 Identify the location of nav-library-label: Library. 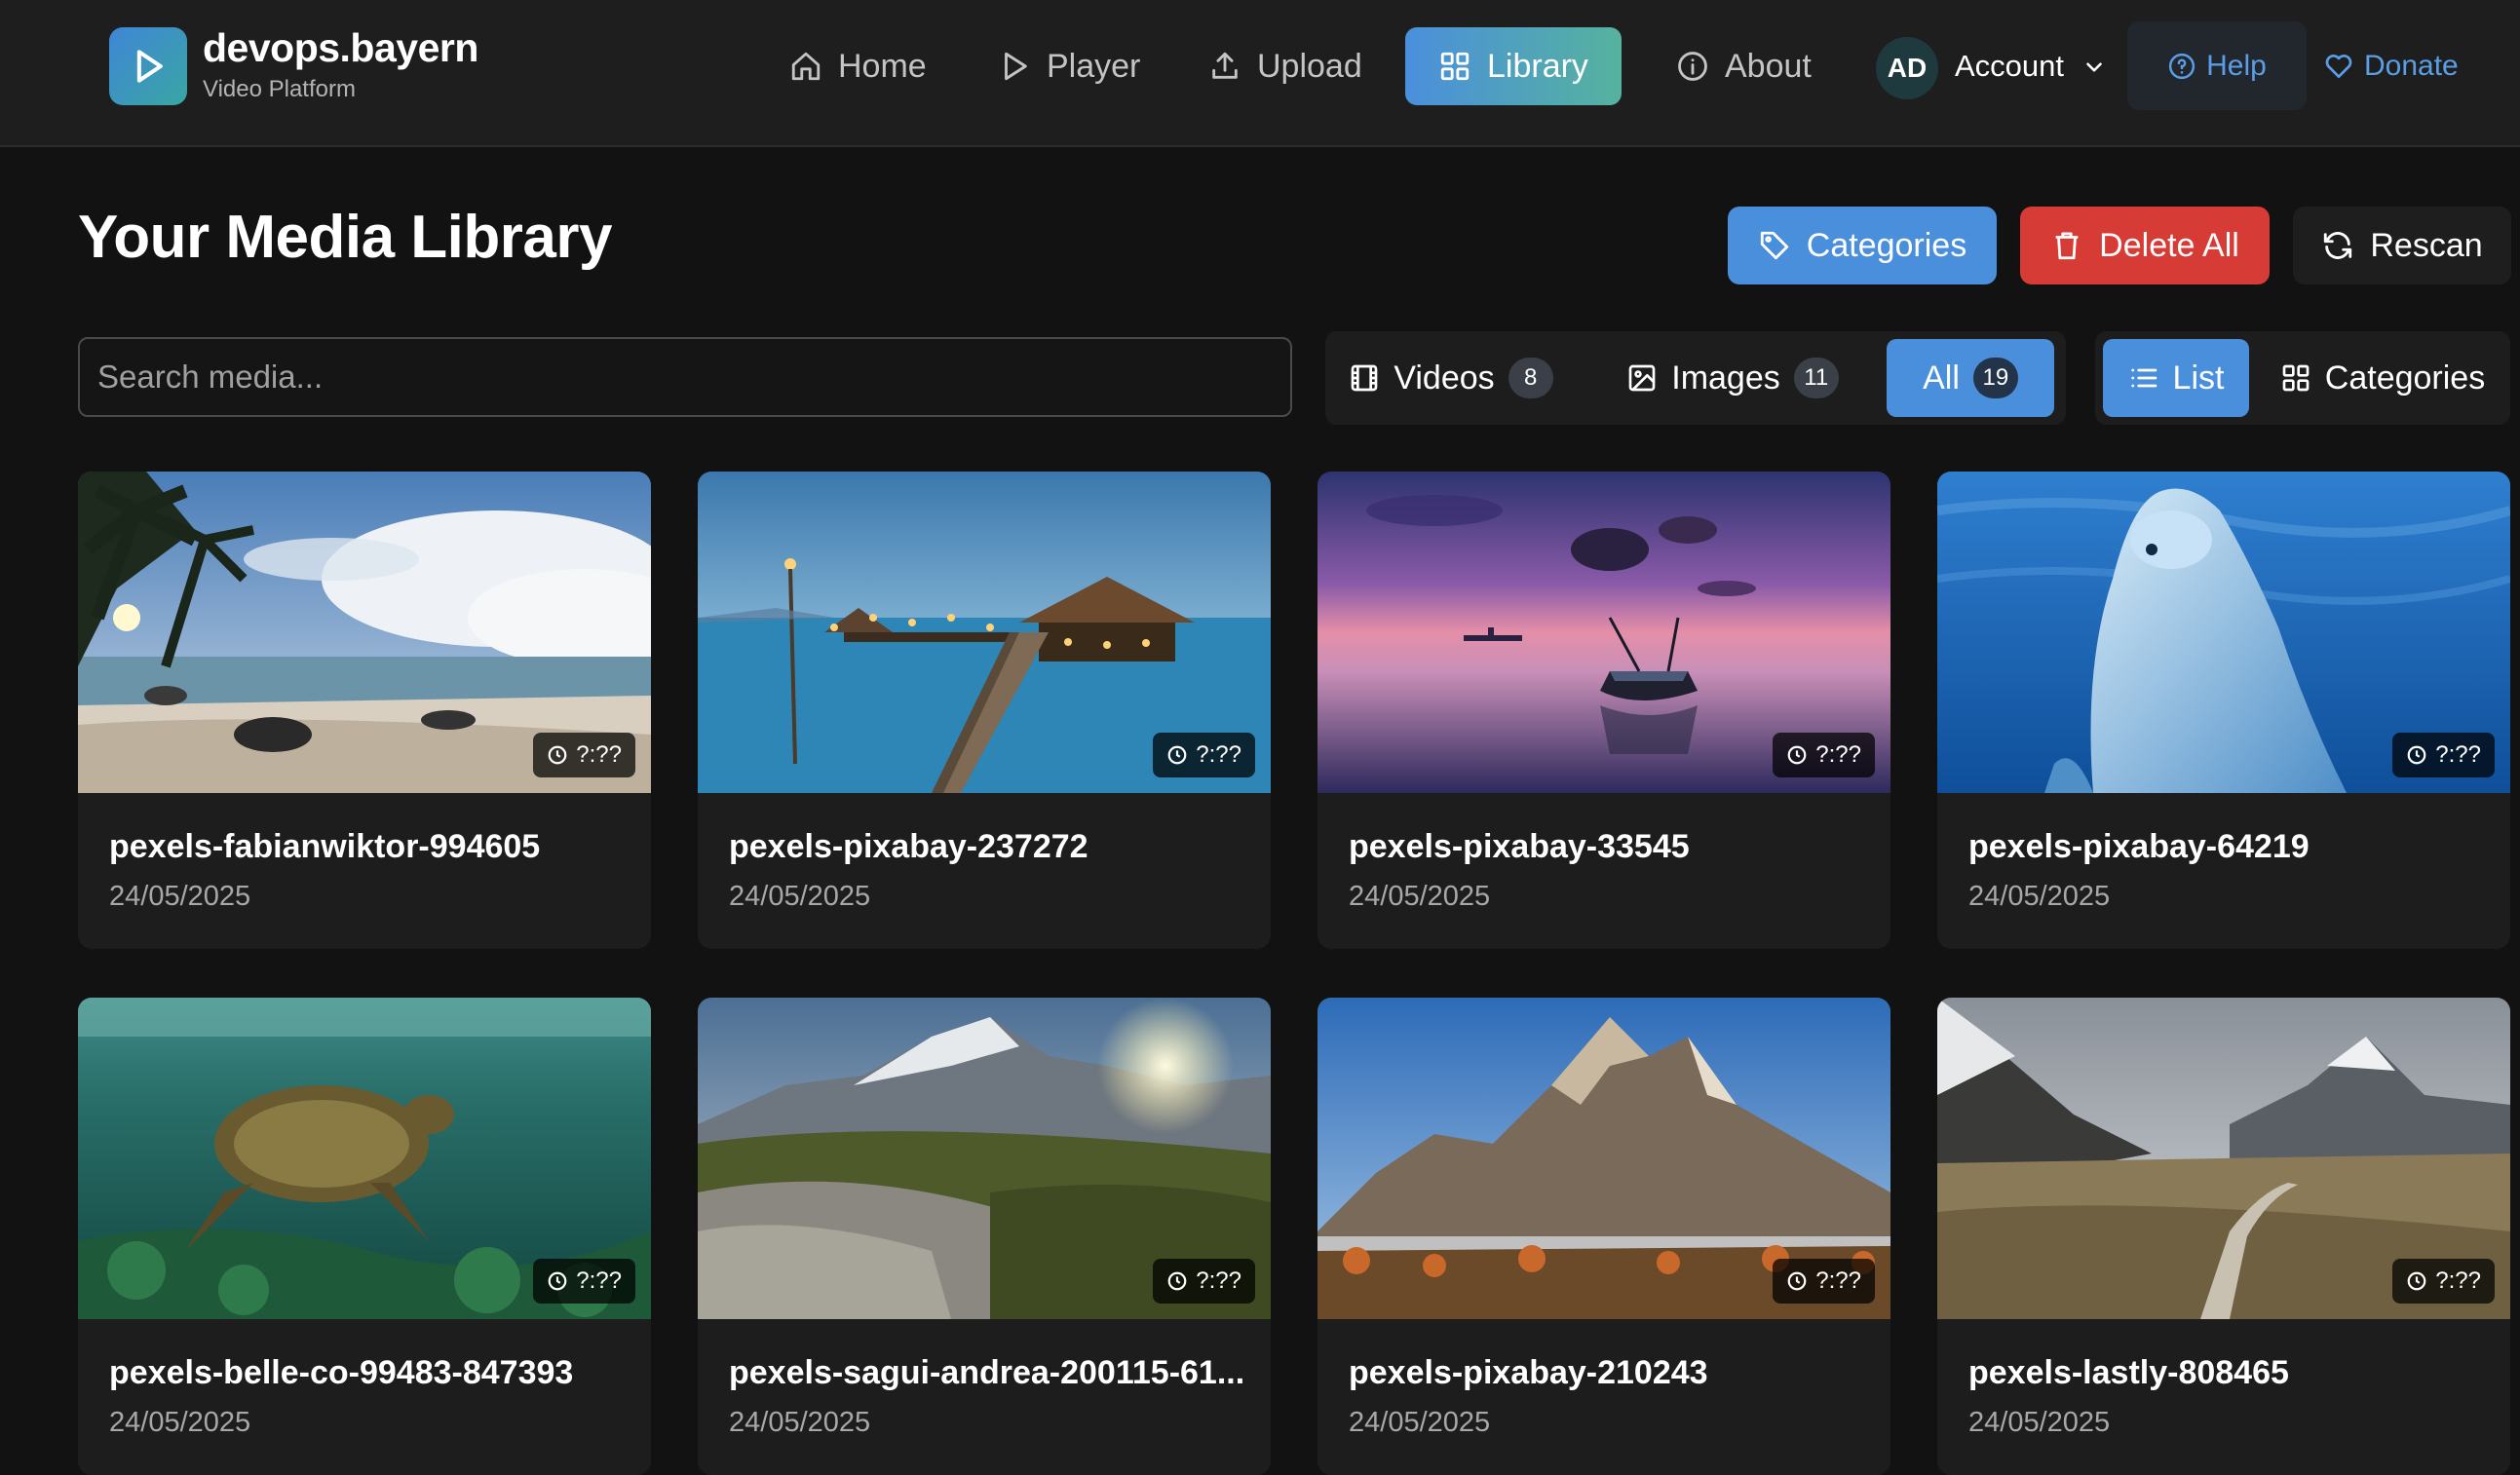
(1537, 66).